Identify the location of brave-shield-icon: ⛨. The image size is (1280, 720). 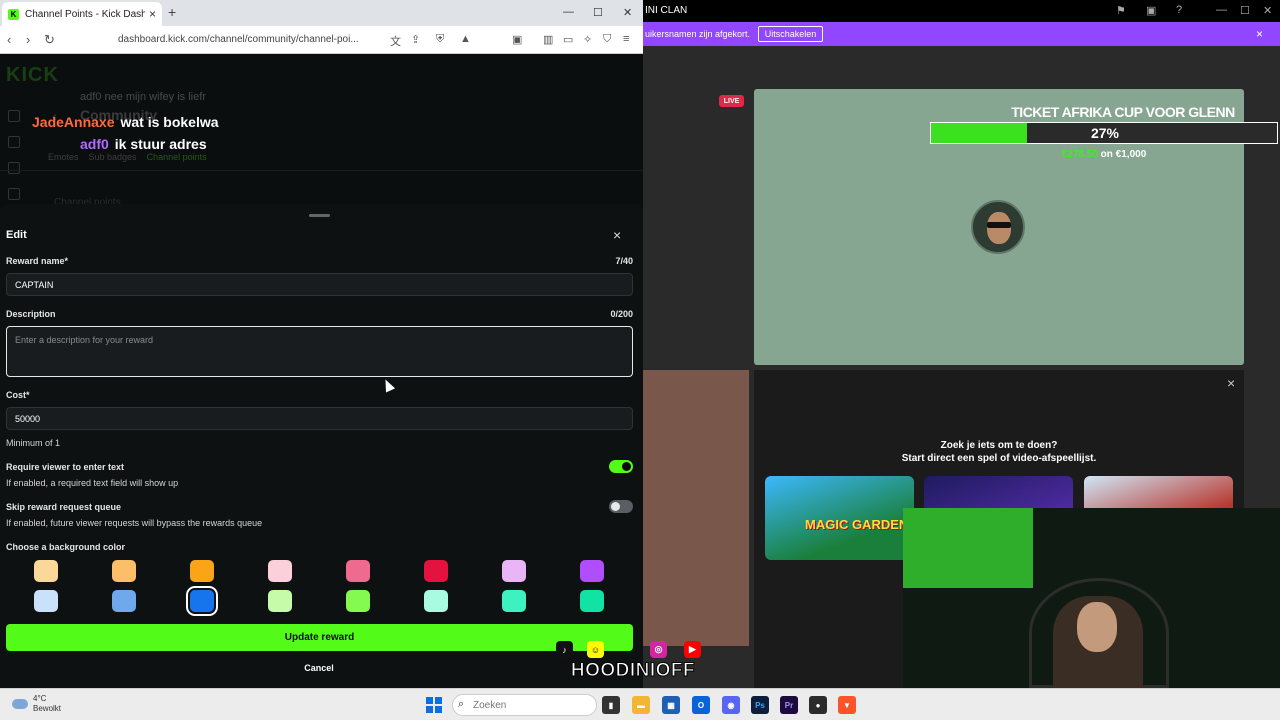
(440, 39).